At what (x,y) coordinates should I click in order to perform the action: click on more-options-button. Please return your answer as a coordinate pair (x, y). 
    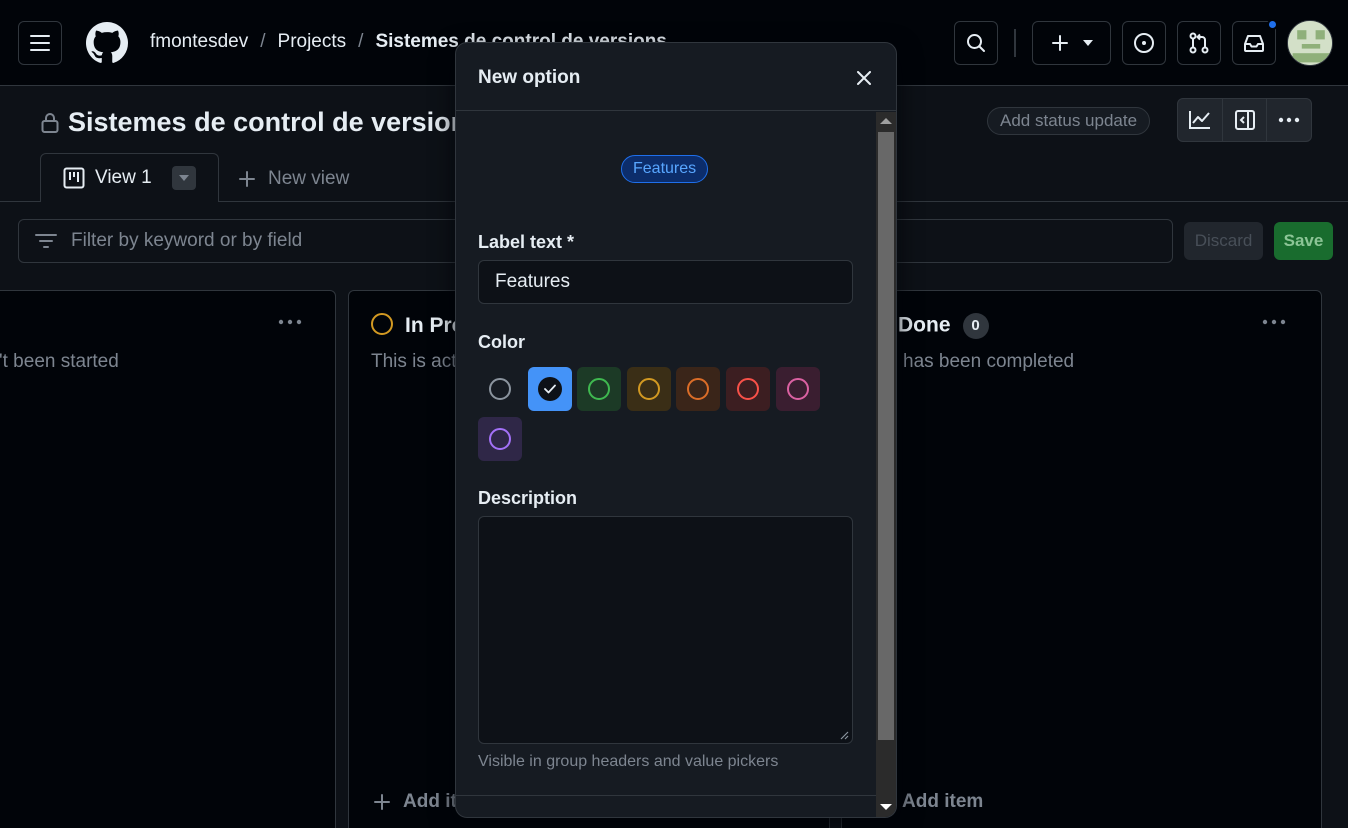
    Looking at the image, I should click on (1289, 120).